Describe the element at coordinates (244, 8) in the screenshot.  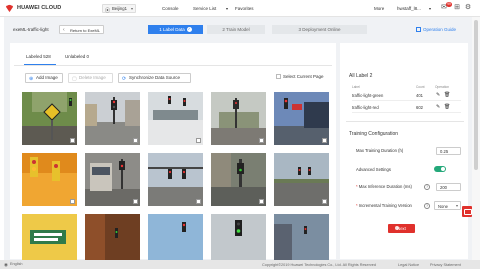
I see `favorites-menu: Favorites` at that location.